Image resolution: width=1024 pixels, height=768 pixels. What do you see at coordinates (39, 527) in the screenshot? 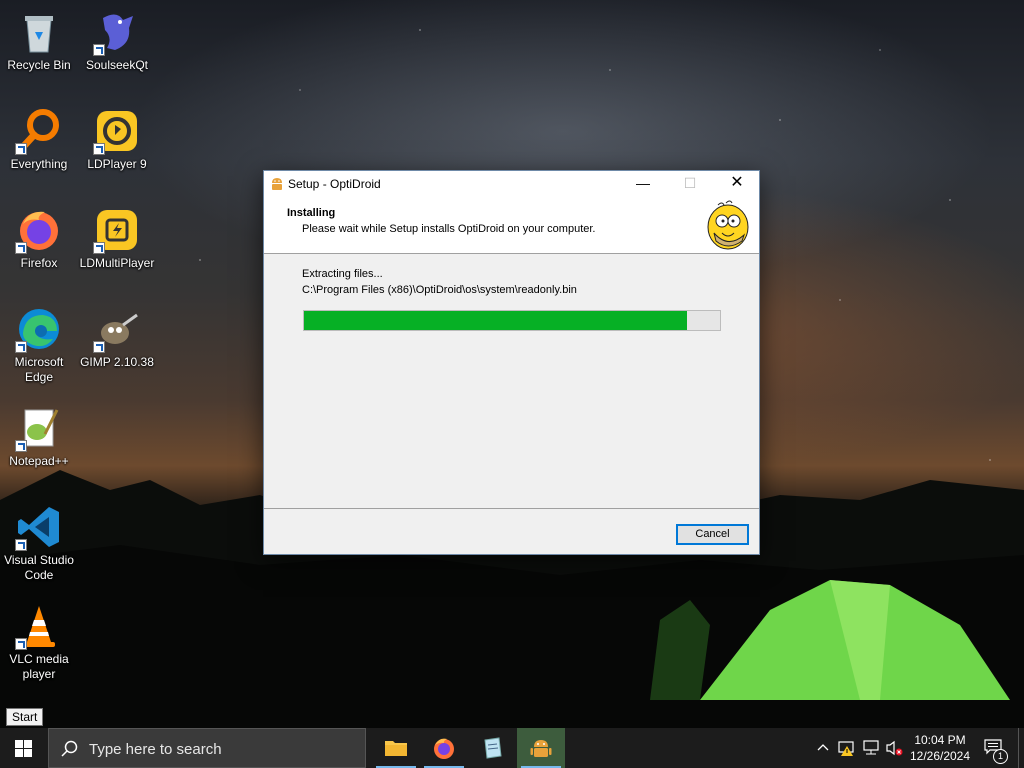
I see `vscode-icon` at bounding box center [39, 527].